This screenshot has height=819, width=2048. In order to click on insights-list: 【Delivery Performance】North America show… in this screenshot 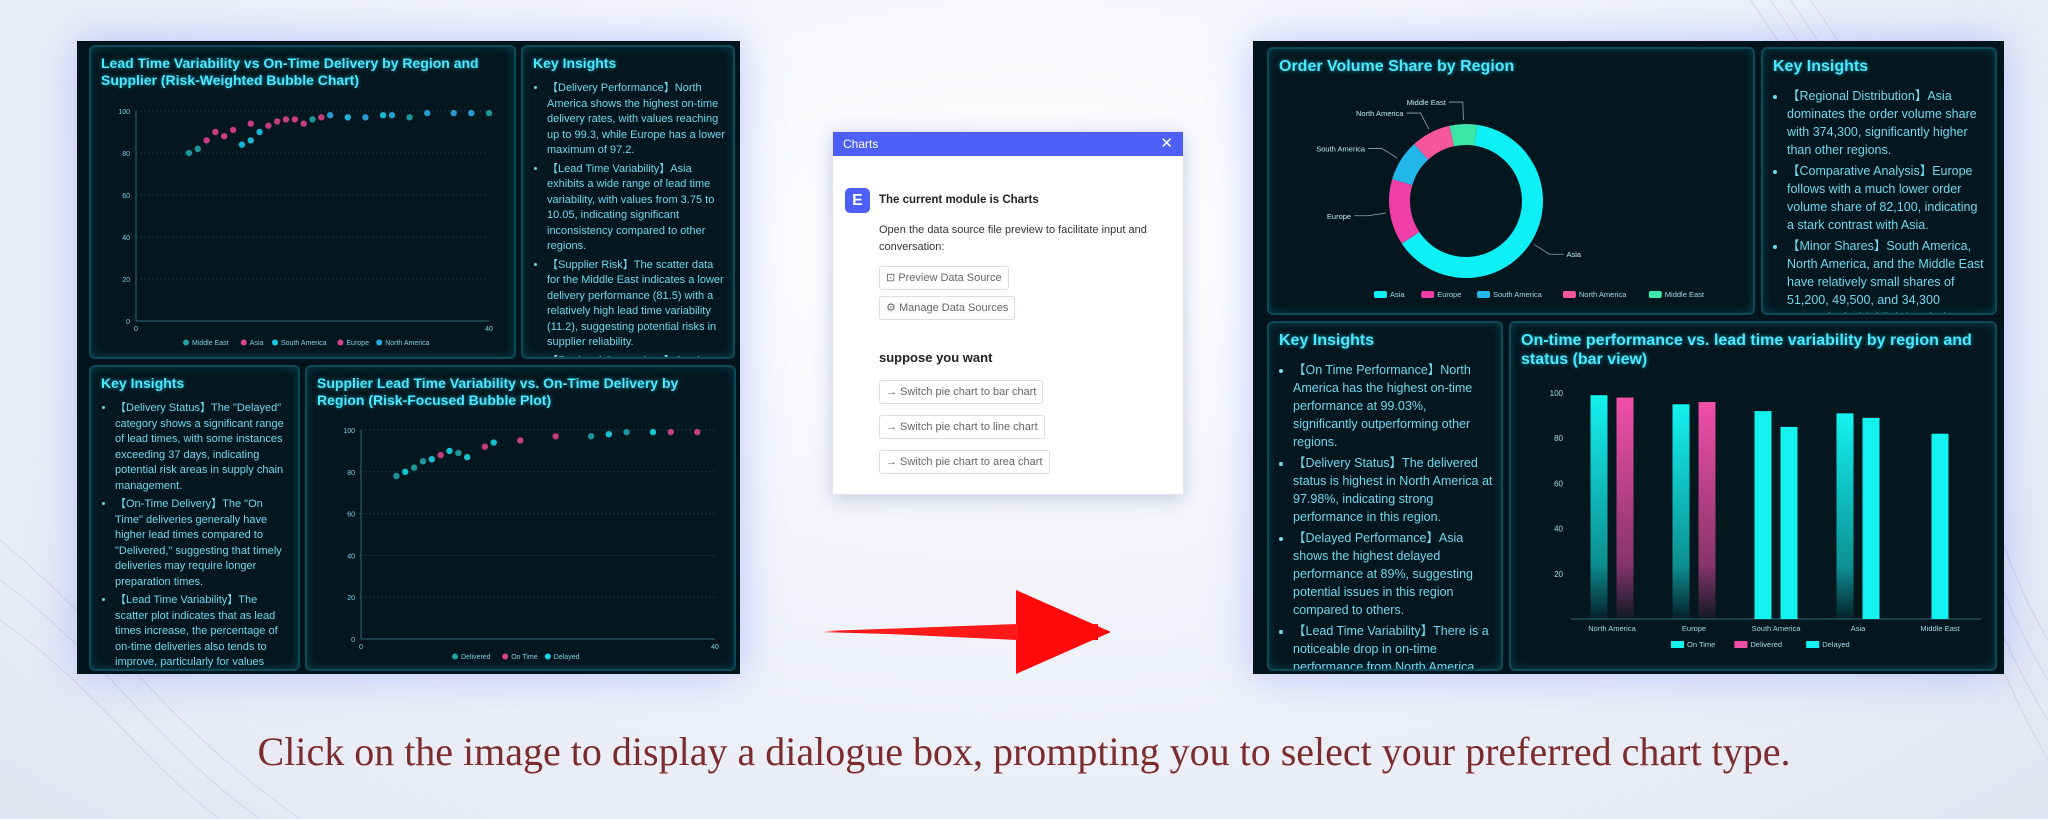, I will do `click(629, 219)`.